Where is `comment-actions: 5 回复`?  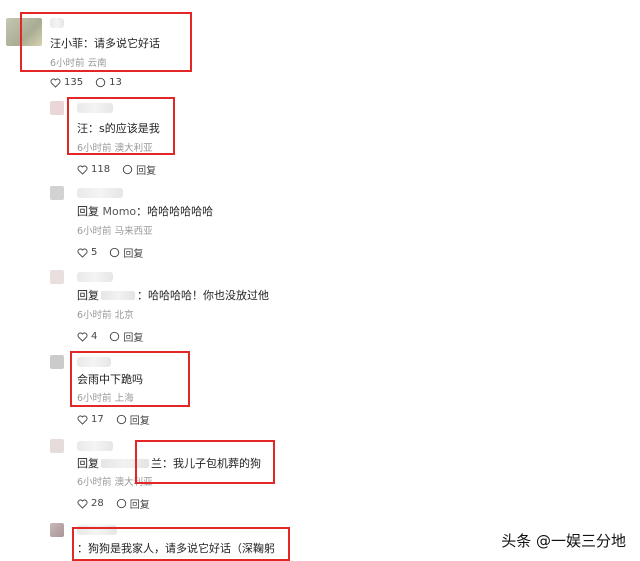 comment-actions: 5 回复 is located at coordinates (110, 252).